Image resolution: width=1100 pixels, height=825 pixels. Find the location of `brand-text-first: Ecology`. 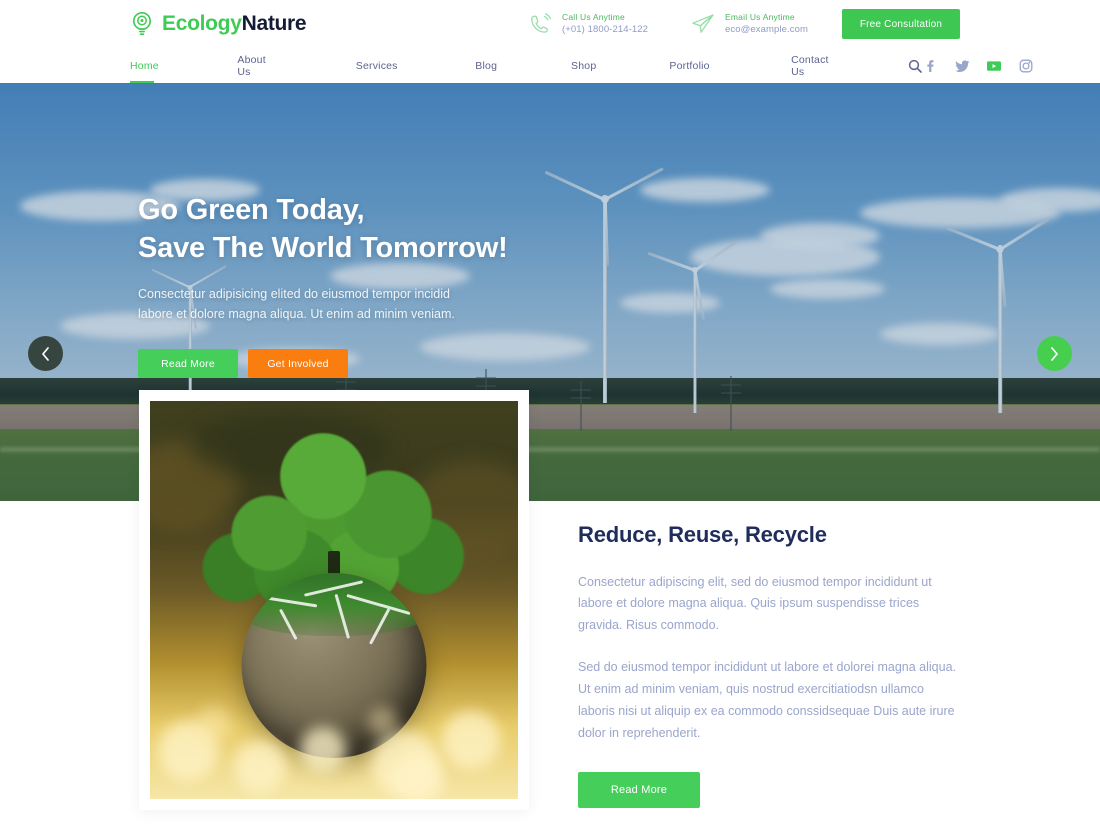

brand-text-first: Ecology is located at coordinates (202, 23).